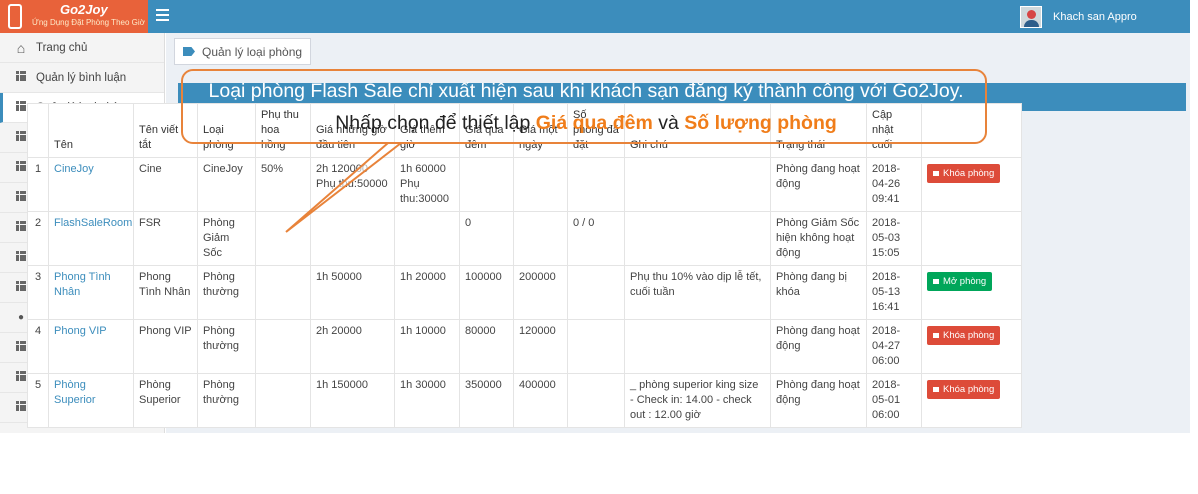 The width and height of the screenshot is (1198, 494). What do you see at coordinates (894, 400) in the screenshot?
I see `cell-updated: 2018-05-01 06:00` at bounding box center [894, 400].